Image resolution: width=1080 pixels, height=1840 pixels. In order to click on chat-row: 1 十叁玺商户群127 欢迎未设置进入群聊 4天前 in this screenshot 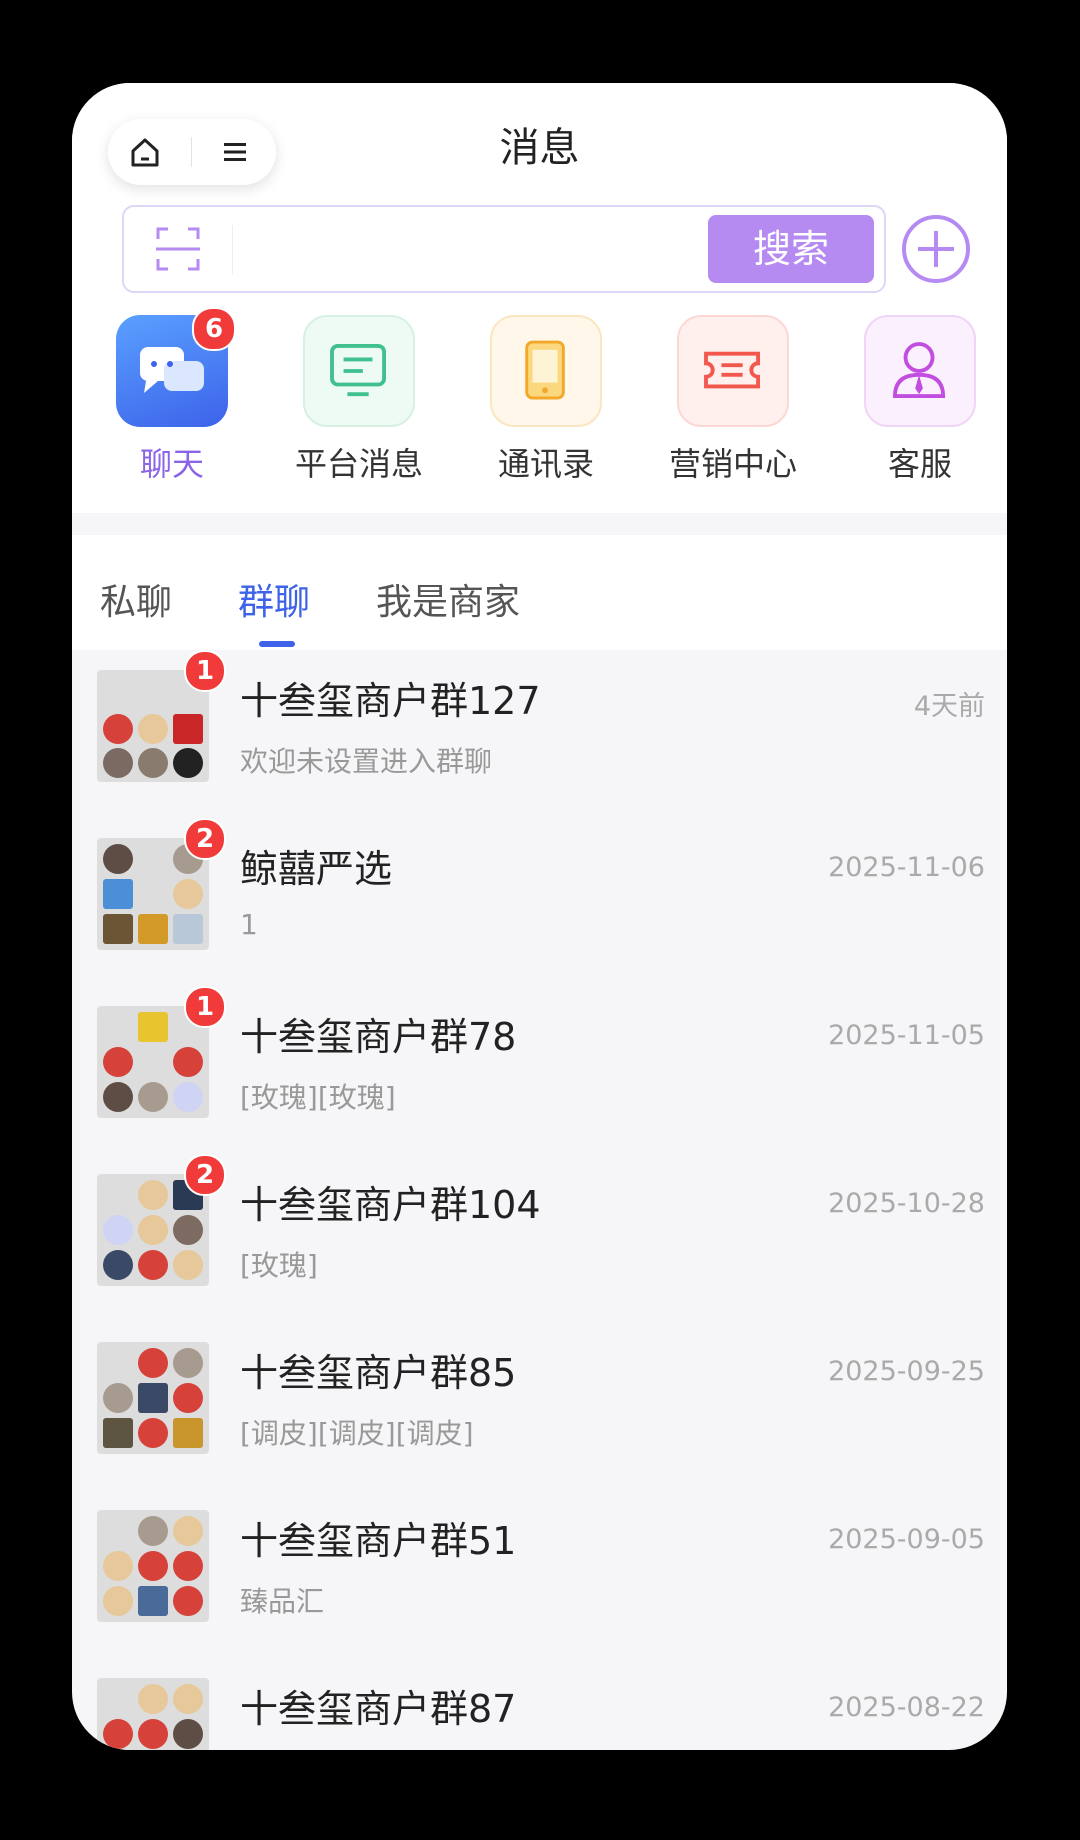, I will do `click(539, 734)`.